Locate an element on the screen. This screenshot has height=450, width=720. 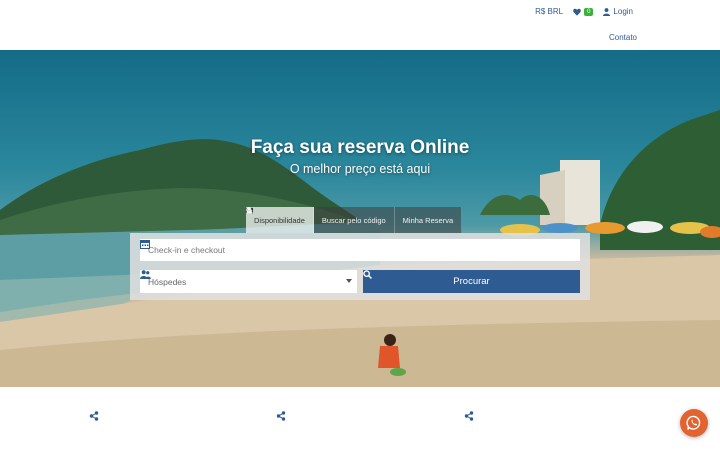
login-label: Login is located at coordinates (623, 11).